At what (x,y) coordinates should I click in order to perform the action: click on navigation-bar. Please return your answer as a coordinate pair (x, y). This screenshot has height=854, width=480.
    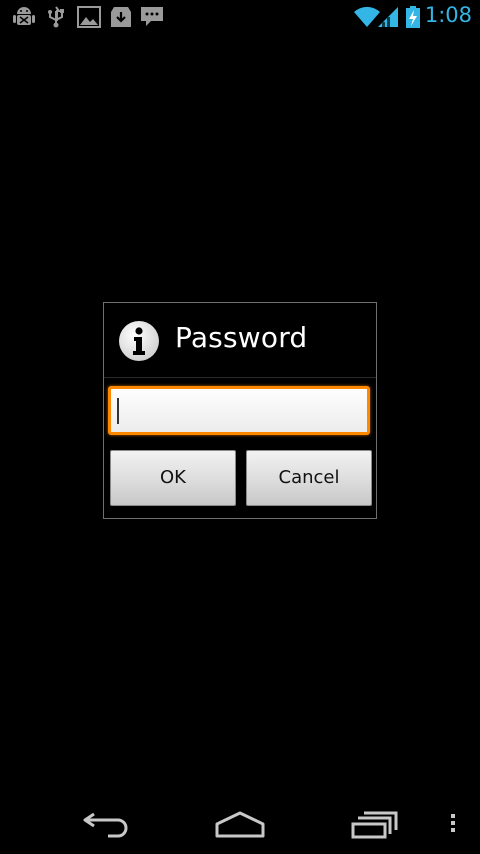
    Looking at the image, I should click on (240, 824).